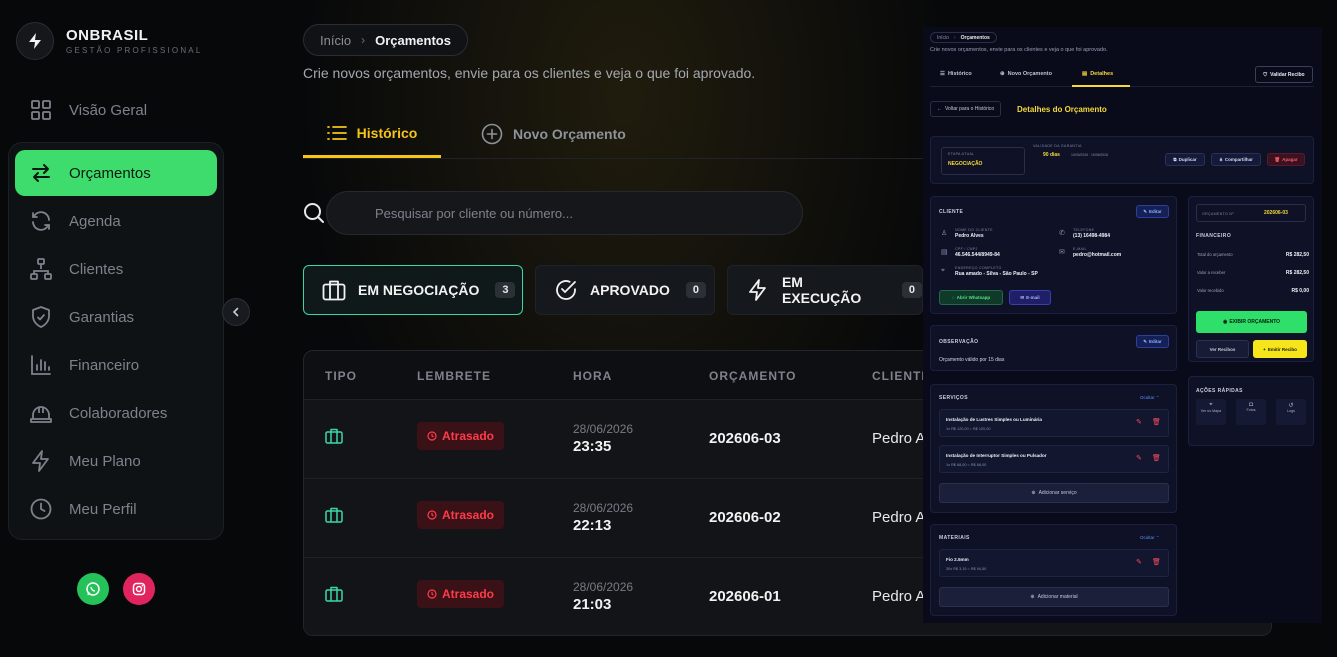 Image resolution: width=1337 pixels, height=657 pixels. Describe the element at coordinates (592, 446) in the screenshot. I see `row-time: 23:35` at that location.